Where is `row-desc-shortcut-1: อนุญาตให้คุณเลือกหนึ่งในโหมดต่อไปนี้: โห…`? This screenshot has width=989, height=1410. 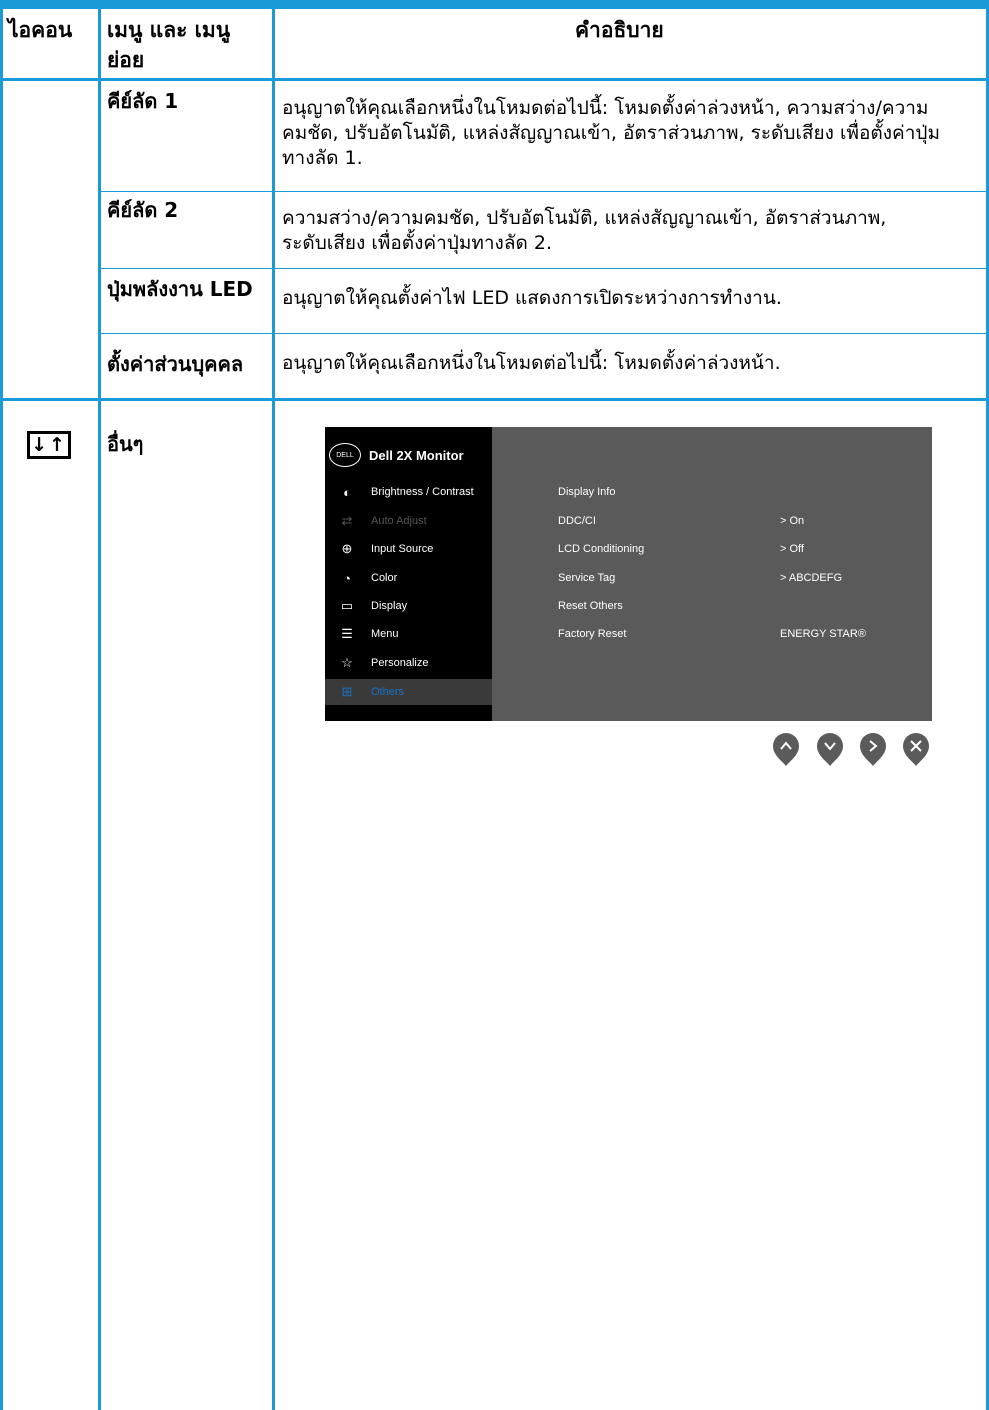
row-desc-shortcut-1: อนุญาตให้คุณเลือกหนึ่งในโหมดต่อไปนี้: โห… is located at coordinates (611, 133).